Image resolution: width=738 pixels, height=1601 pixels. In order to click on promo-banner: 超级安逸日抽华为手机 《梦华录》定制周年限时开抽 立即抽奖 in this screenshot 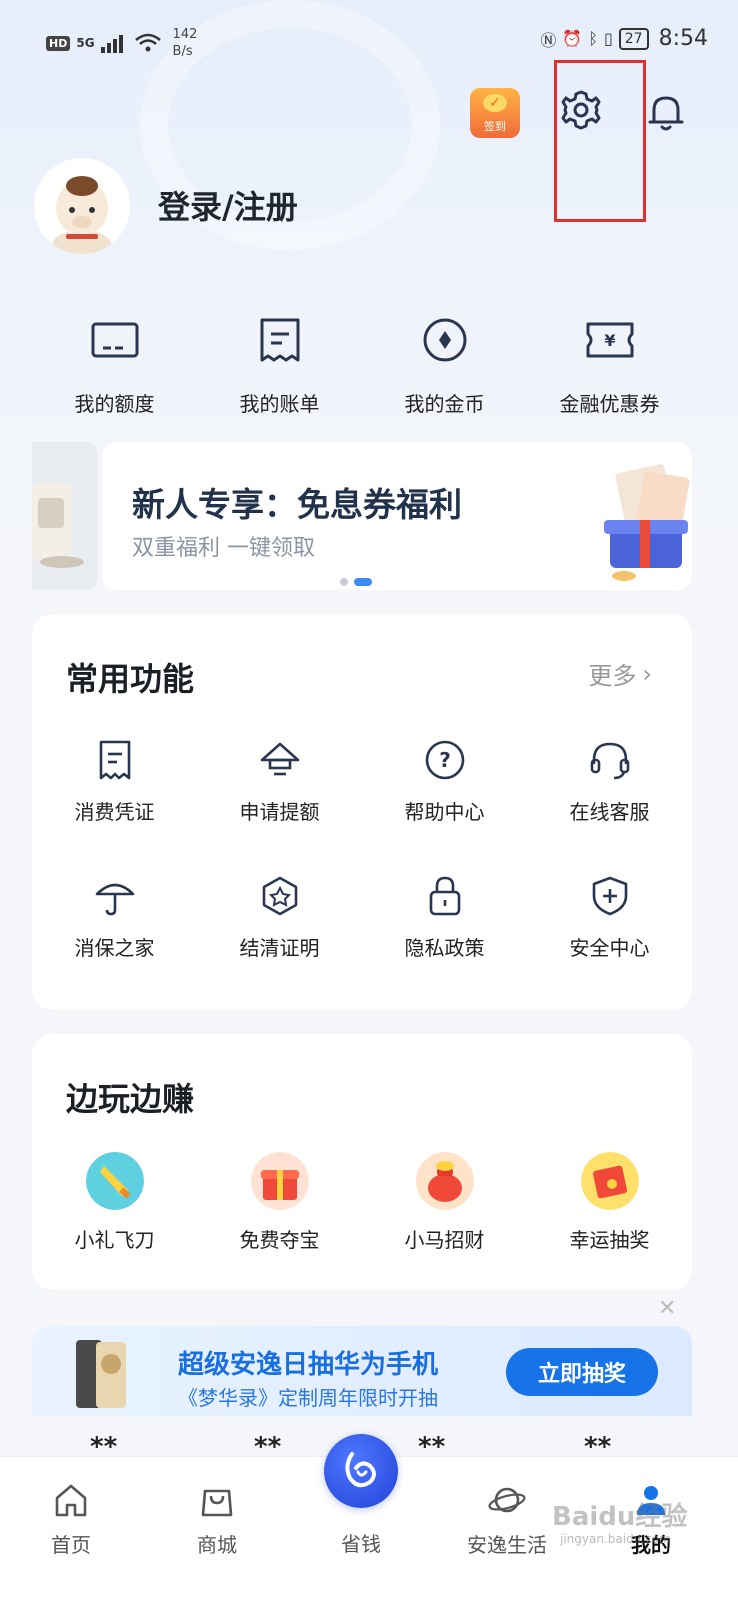, I will do `click(362, 1371)`.